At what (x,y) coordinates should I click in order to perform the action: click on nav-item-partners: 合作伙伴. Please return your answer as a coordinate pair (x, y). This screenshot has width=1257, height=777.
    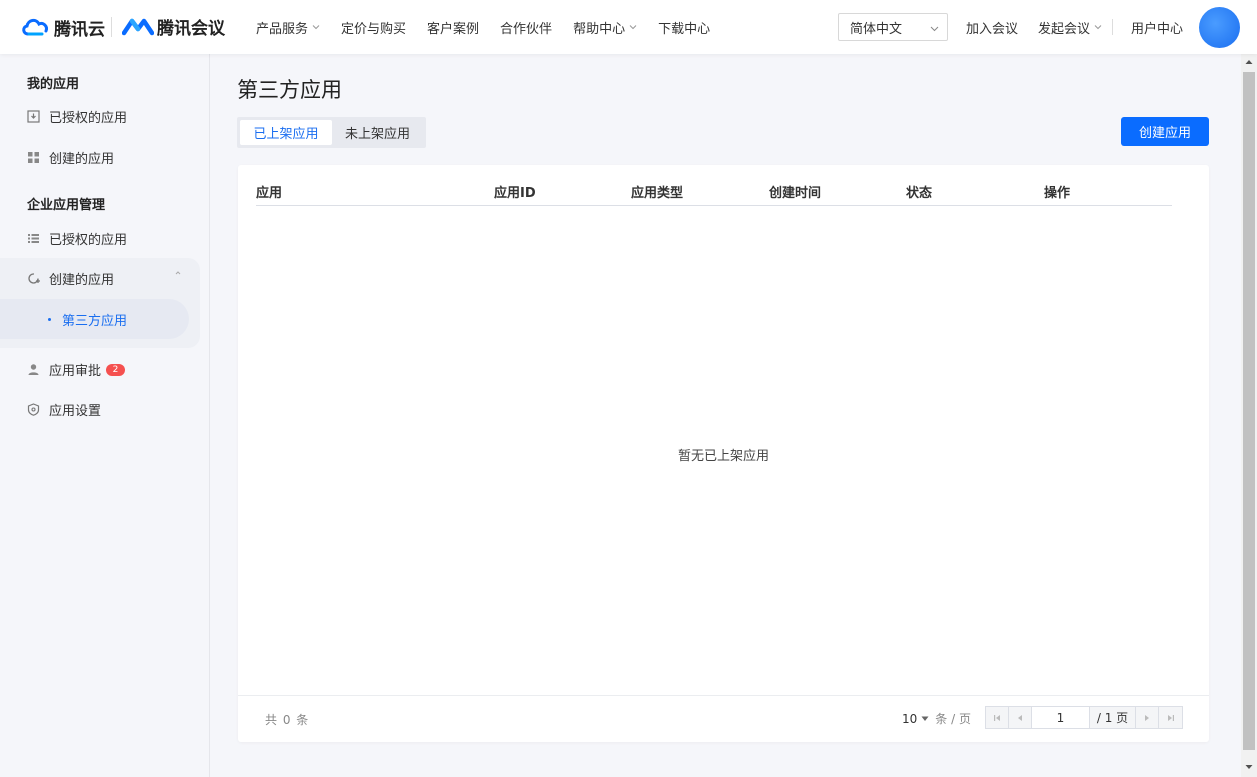
    Looking at the image, I should click on (526, 27).